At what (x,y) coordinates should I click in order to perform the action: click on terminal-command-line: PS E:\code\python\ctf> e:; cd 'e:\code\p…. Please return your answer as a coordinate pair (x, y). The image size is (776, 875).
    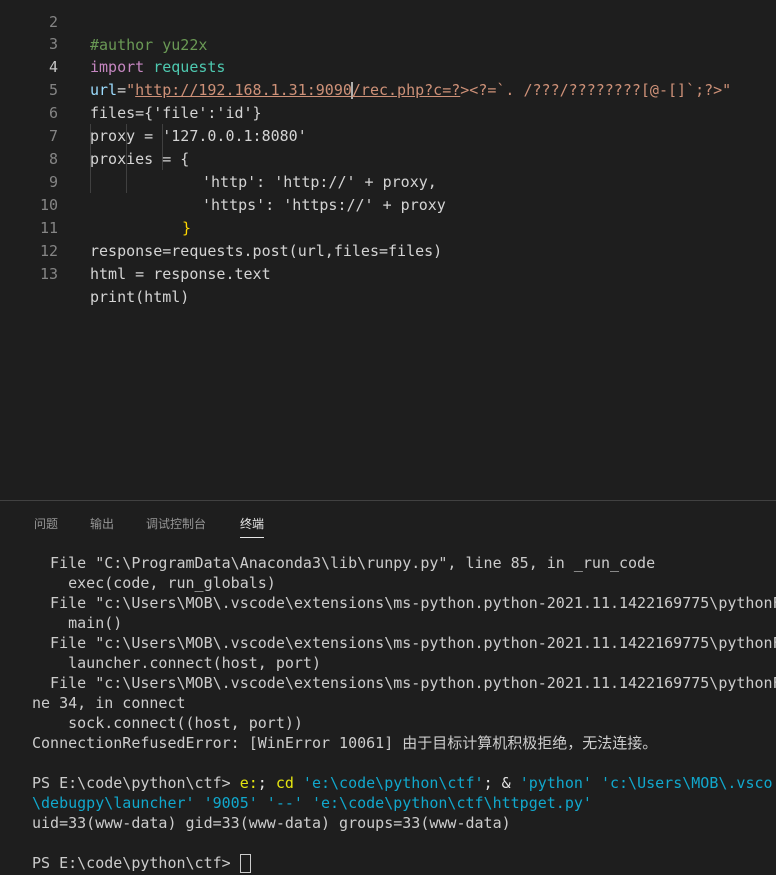
    Looking at the image, I should click on (402, 783).